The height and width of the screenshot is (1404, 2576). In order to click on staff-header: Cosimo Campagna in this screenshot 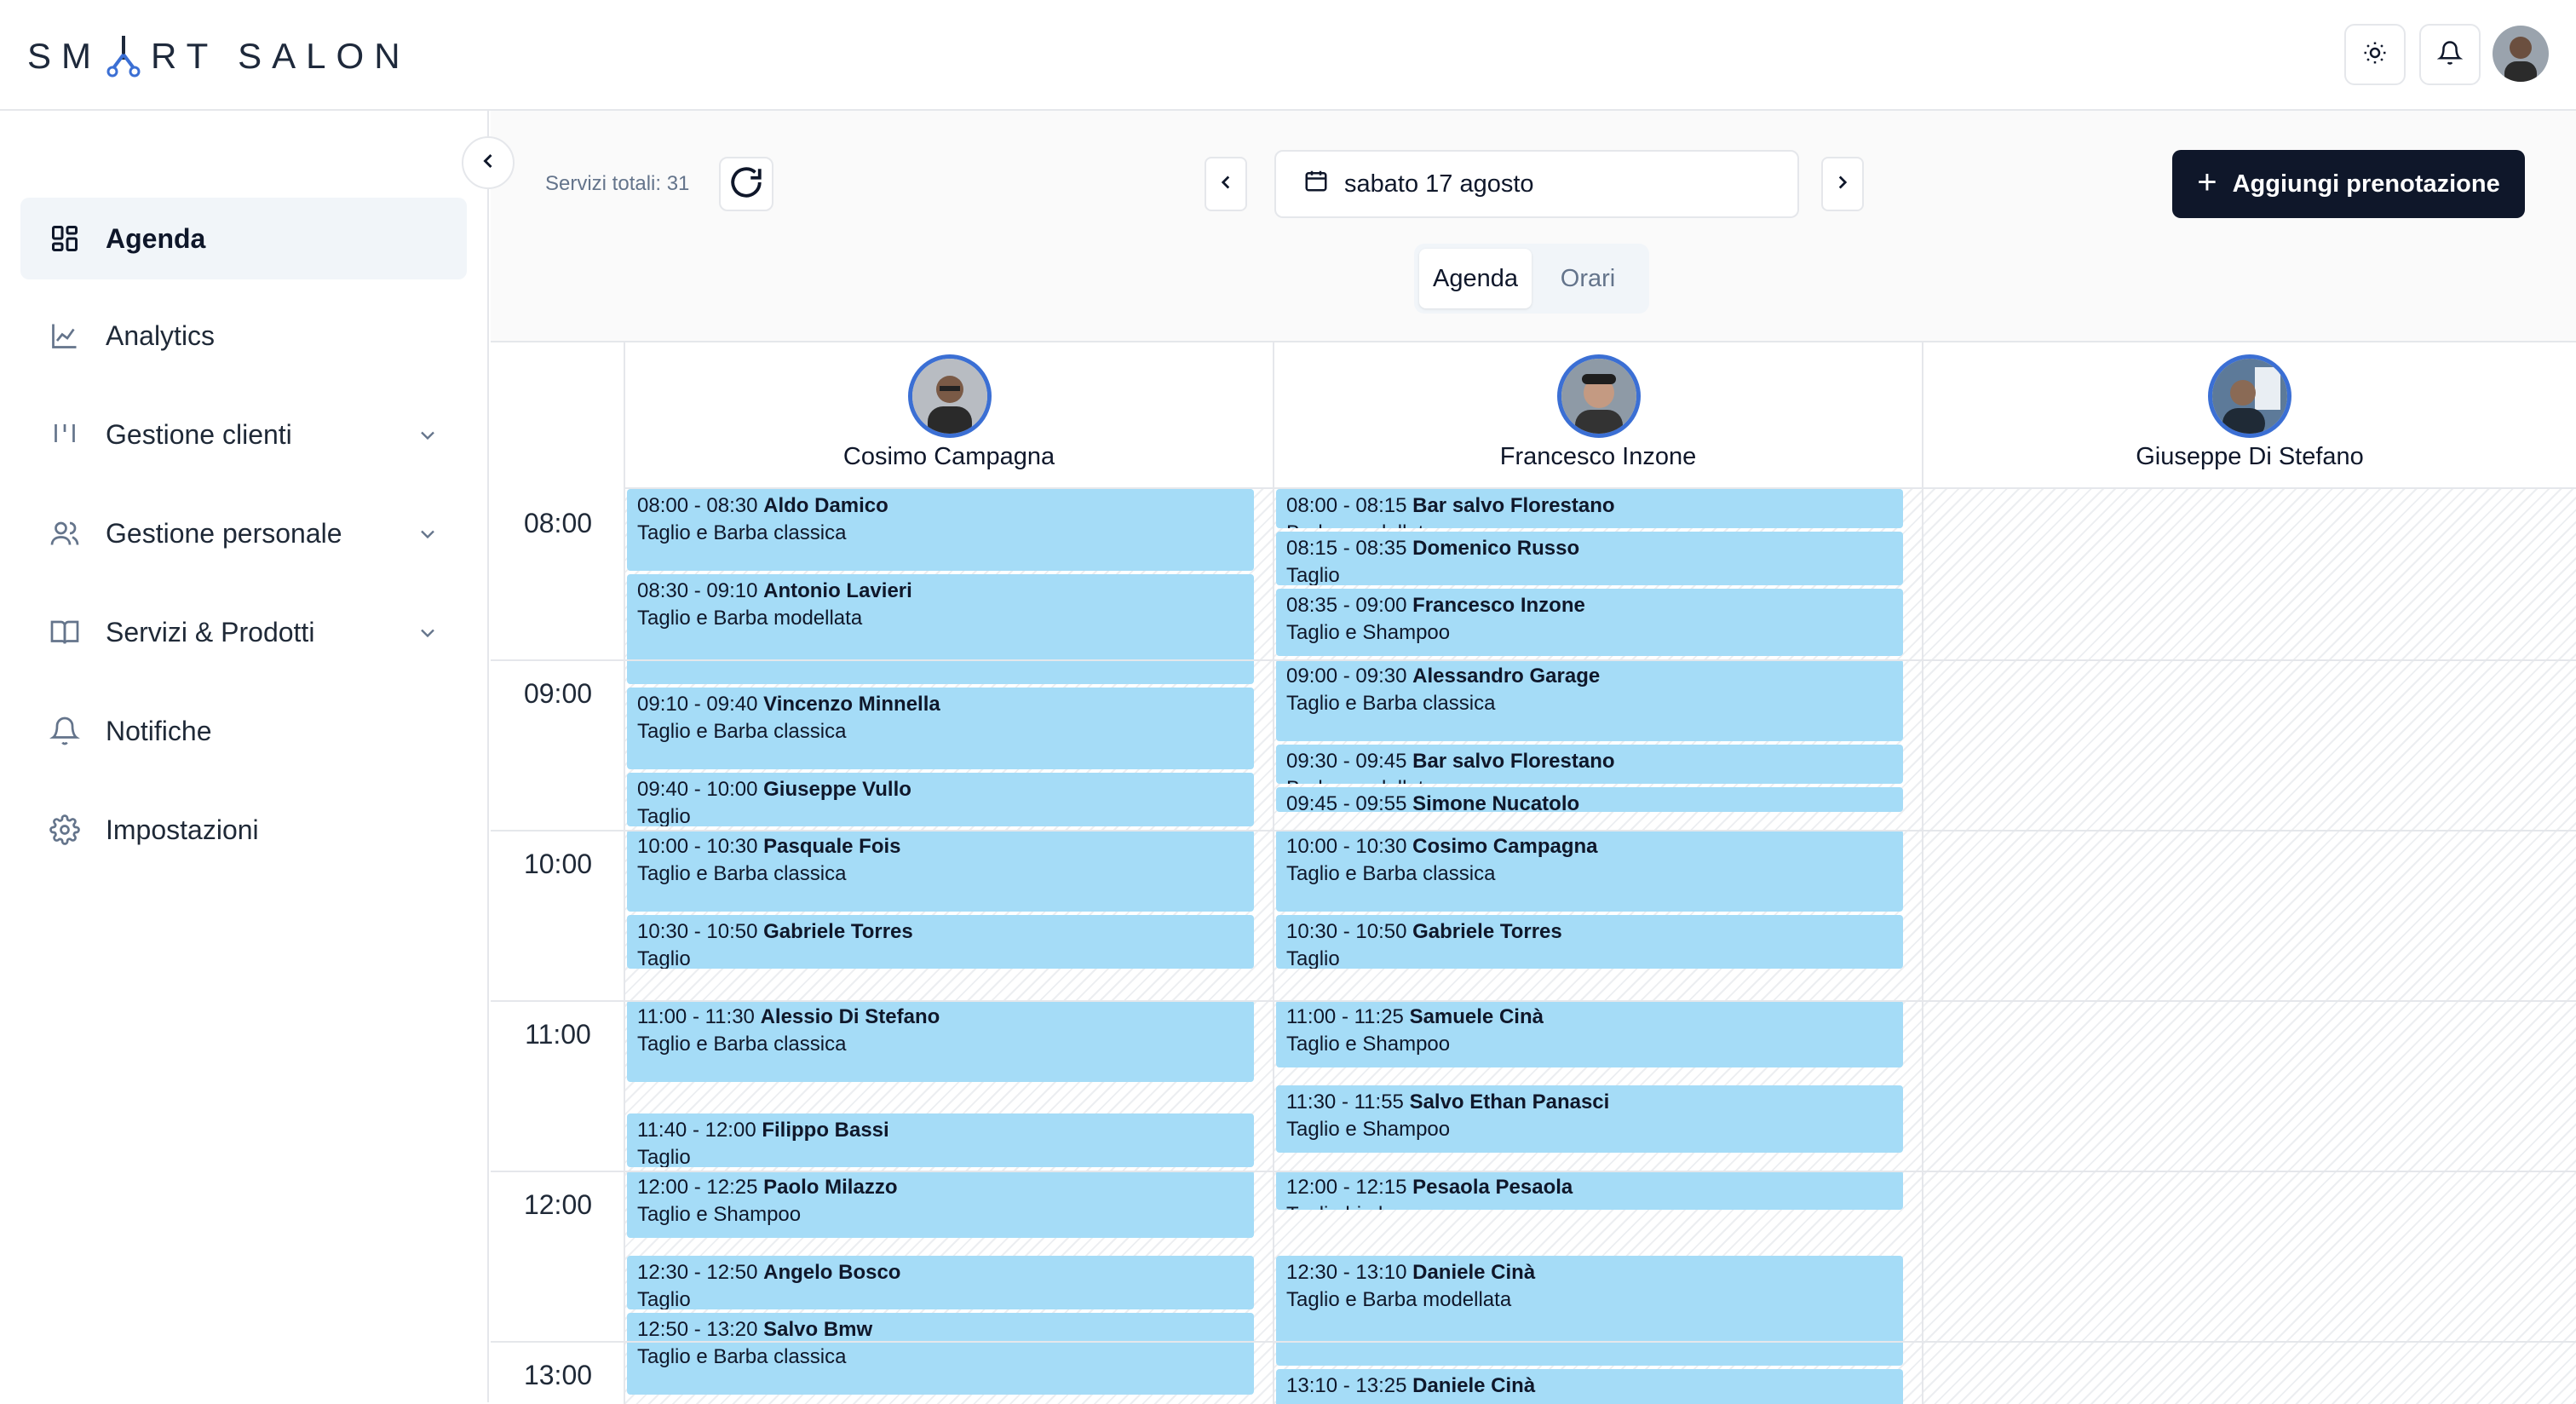, I will do `click(949, 415)`.